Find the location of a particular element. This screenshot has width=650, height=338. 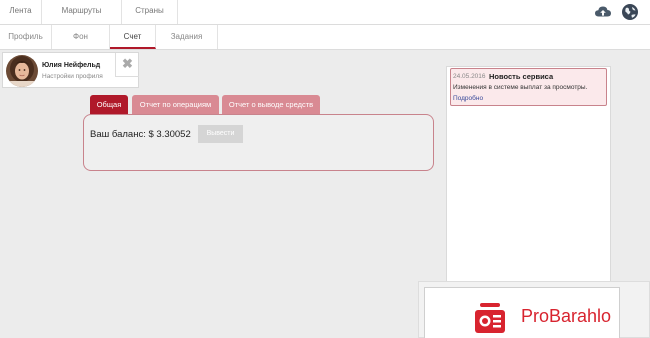

tab-general: Общая is located at coordinates (109, 104).